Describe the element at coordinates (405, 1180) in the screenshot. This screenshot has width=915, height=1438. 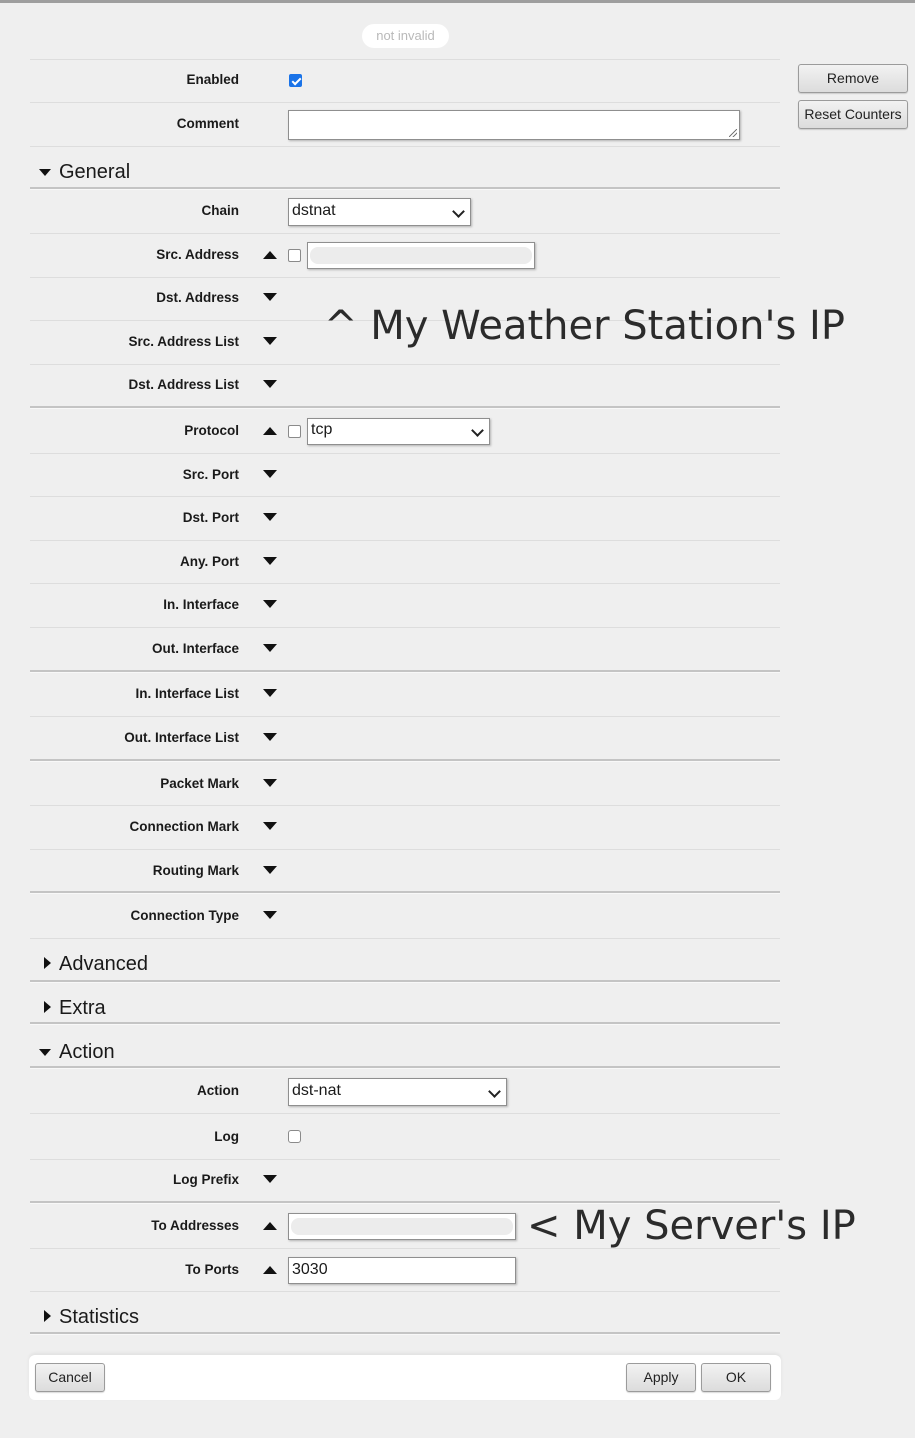
I see `log-prefix-row: Log Prefix` at that location.